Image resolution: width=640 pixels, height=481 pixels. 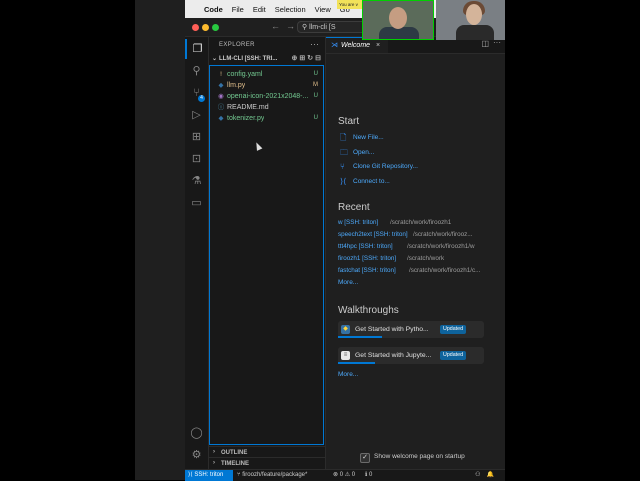 I want to click on chat-icon: ▭, so click(x=196, y=203).